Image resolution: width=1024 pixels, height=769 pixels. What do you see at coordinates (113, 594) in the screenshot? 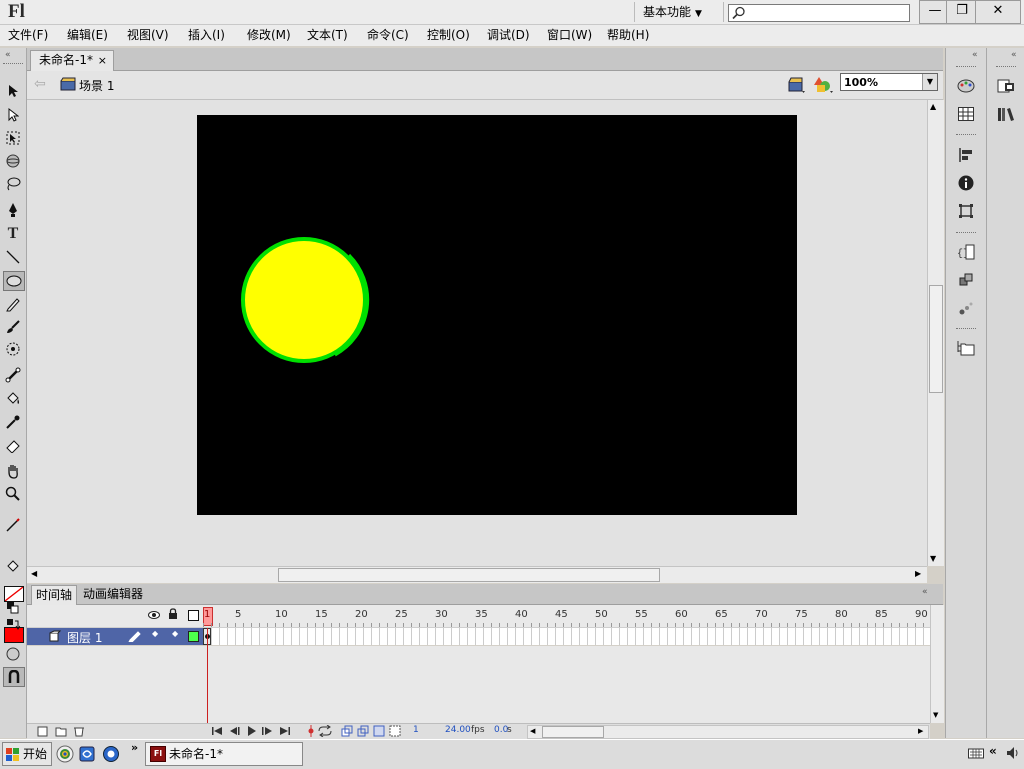
I see `tab-motion-editor: 动画编辑器` at bounding box center [113, 594].